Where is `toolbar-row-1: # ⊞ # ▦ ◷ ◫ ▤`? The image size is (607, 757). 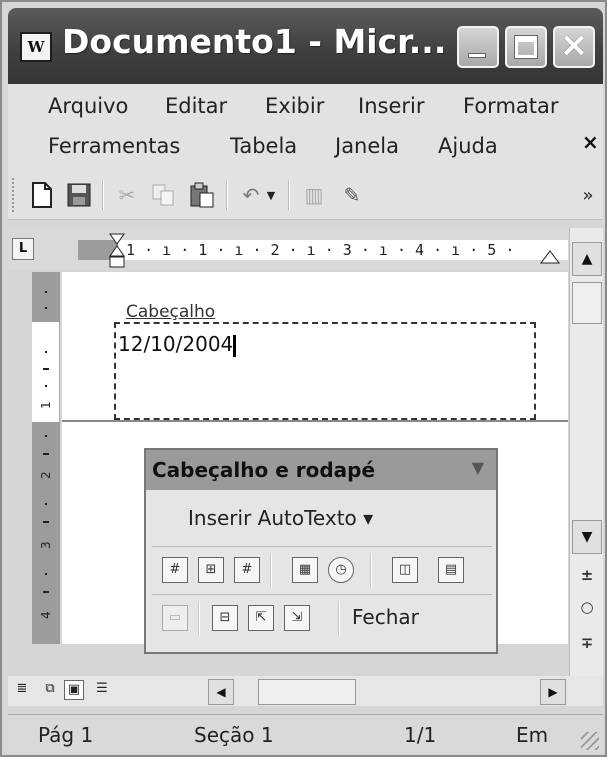
toolbar-row-1: # ⊞ # ▦ ◷ ◫ ▤ is located at coordinates (322, 568).